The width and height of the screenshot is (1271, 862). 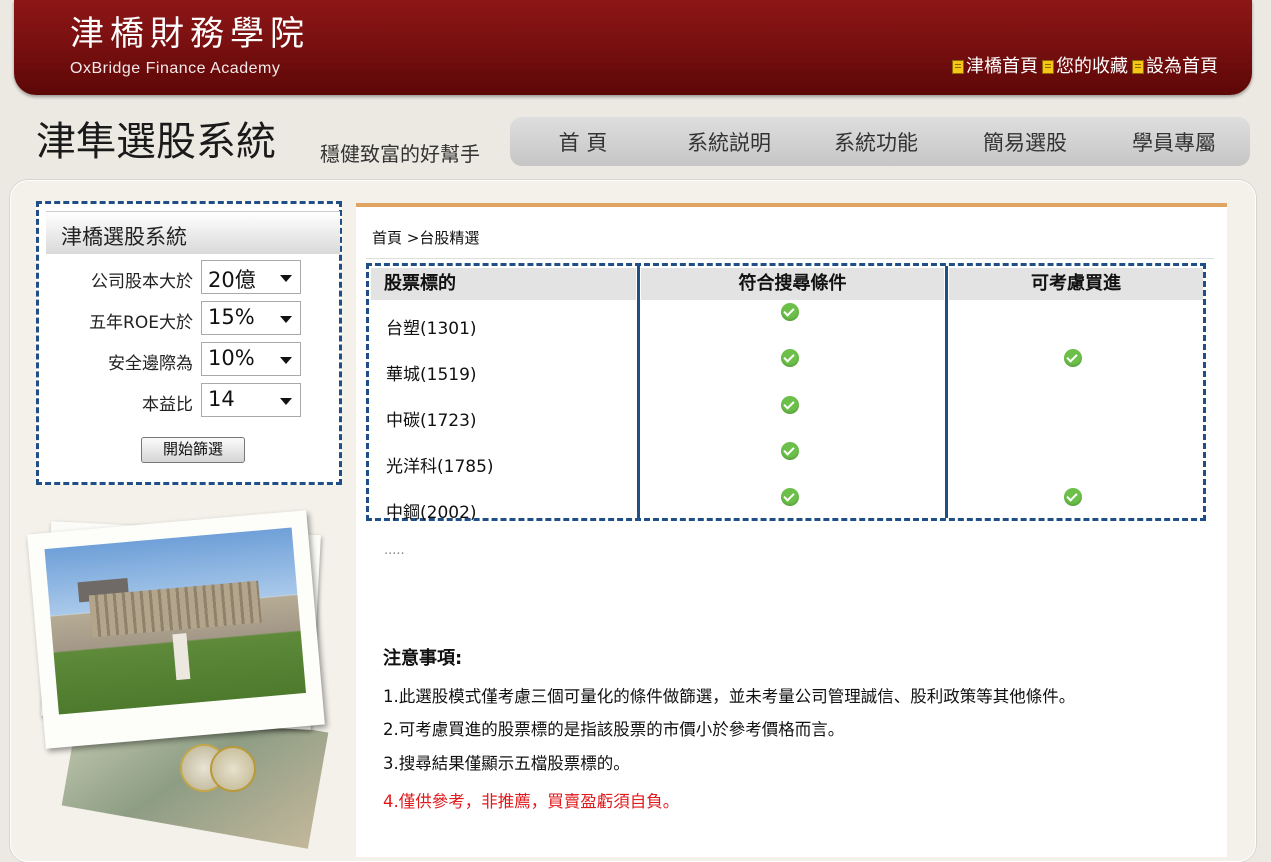 I want to click on nav-system-features: 系統功能, so click(x=876, y=142).